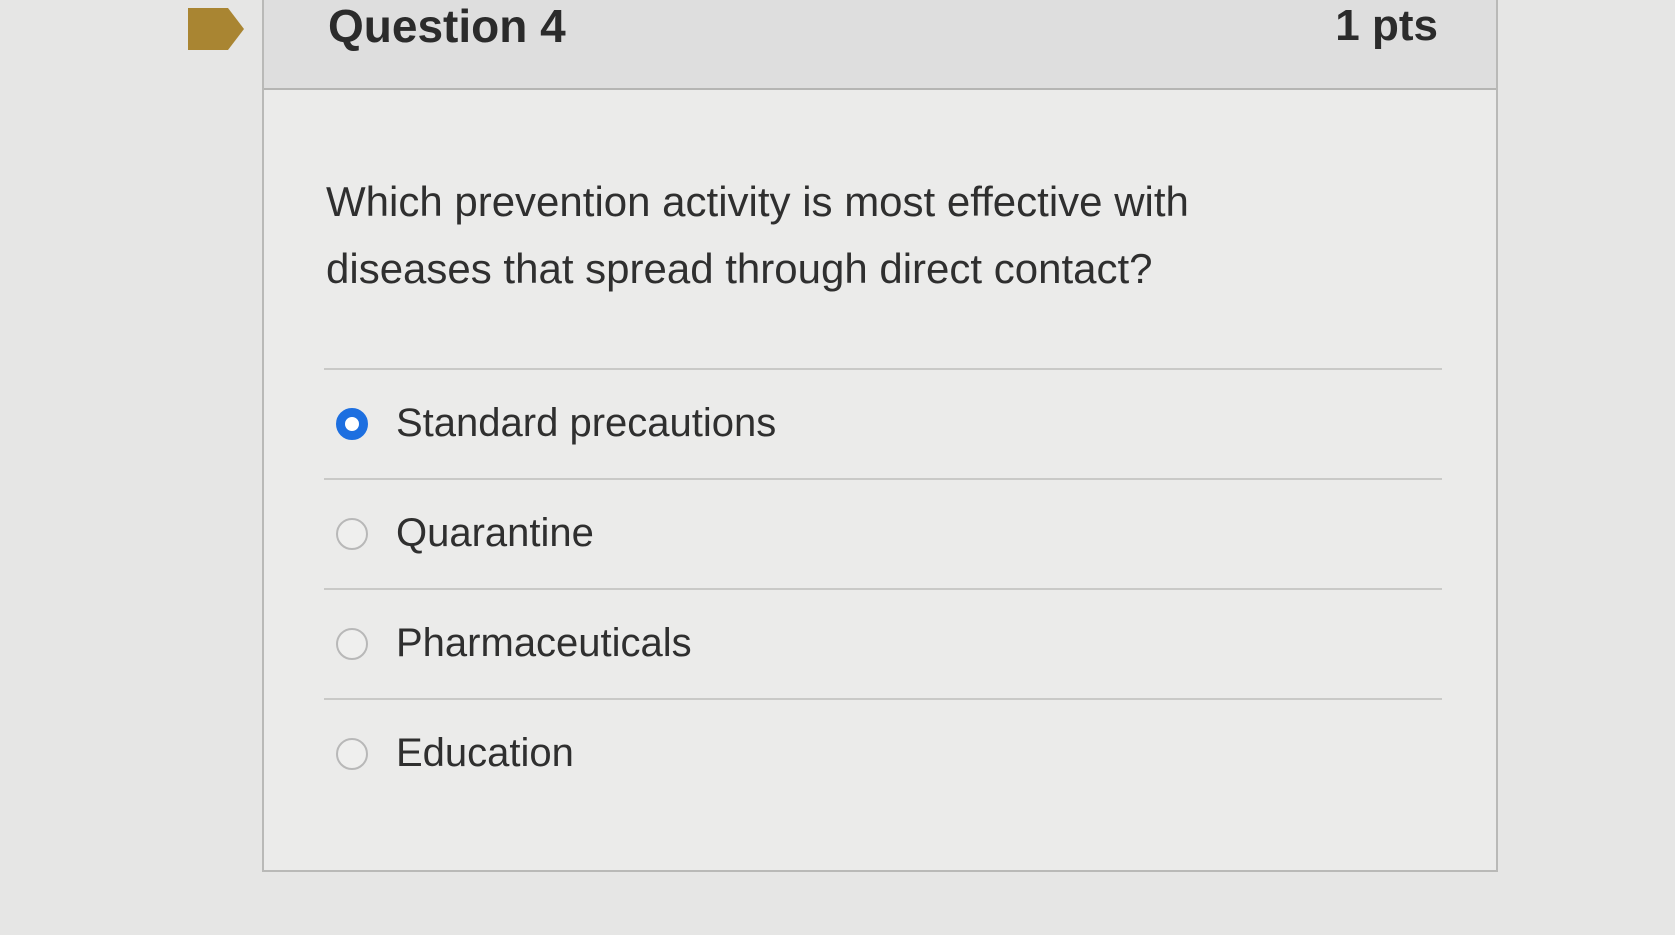  Describe the element at coordinates (1386, 25) in the screenshot. I see `question-points: 1 pts` at that location.